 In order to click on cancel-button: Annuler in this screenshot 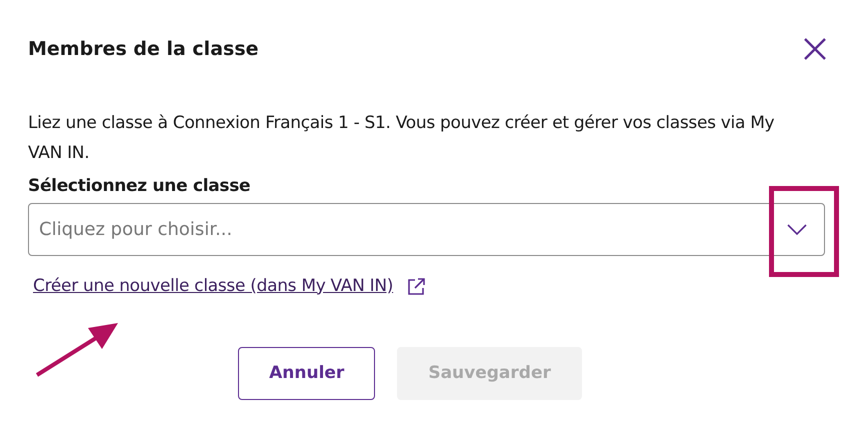, I will do `click(307, 373)`.